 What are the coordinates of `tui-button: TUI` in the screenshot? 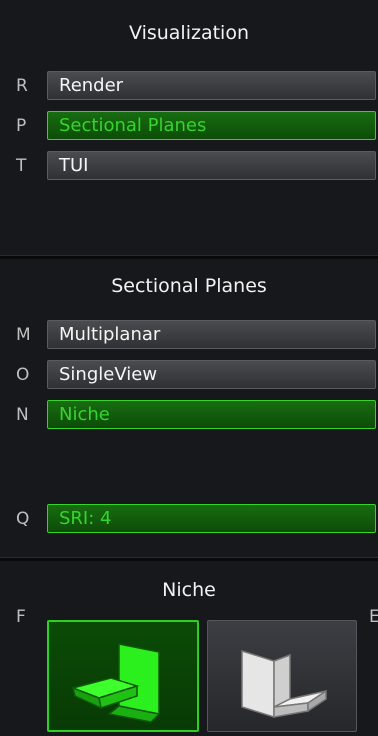 It's located at (211, 165).